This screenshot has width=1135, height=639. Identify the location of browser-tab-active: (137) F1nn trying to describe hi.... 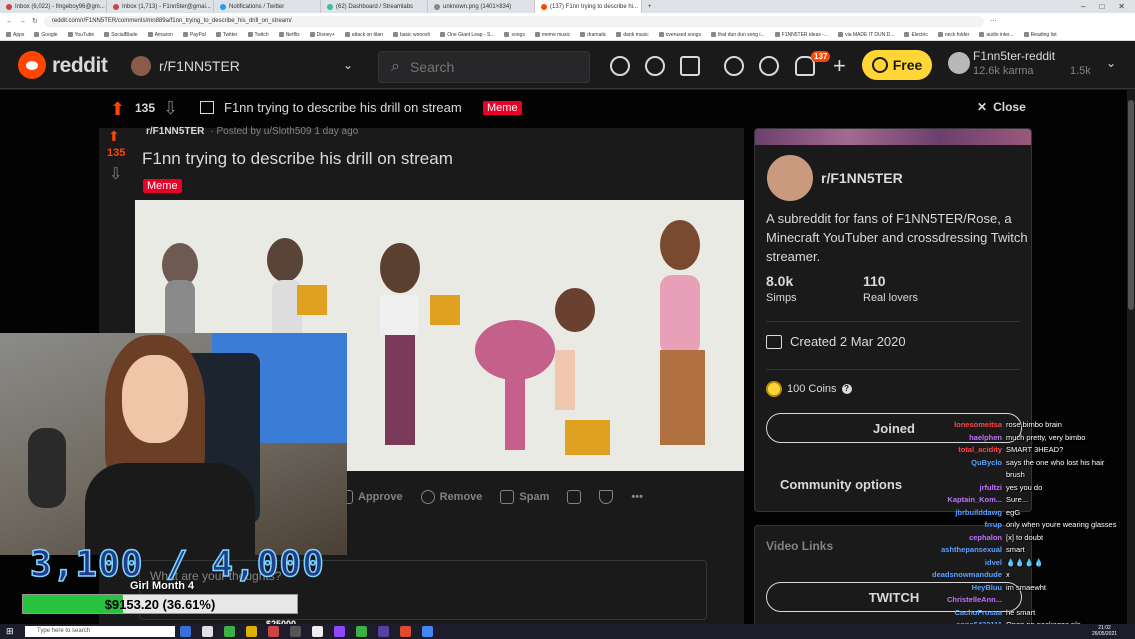
(588, 6).